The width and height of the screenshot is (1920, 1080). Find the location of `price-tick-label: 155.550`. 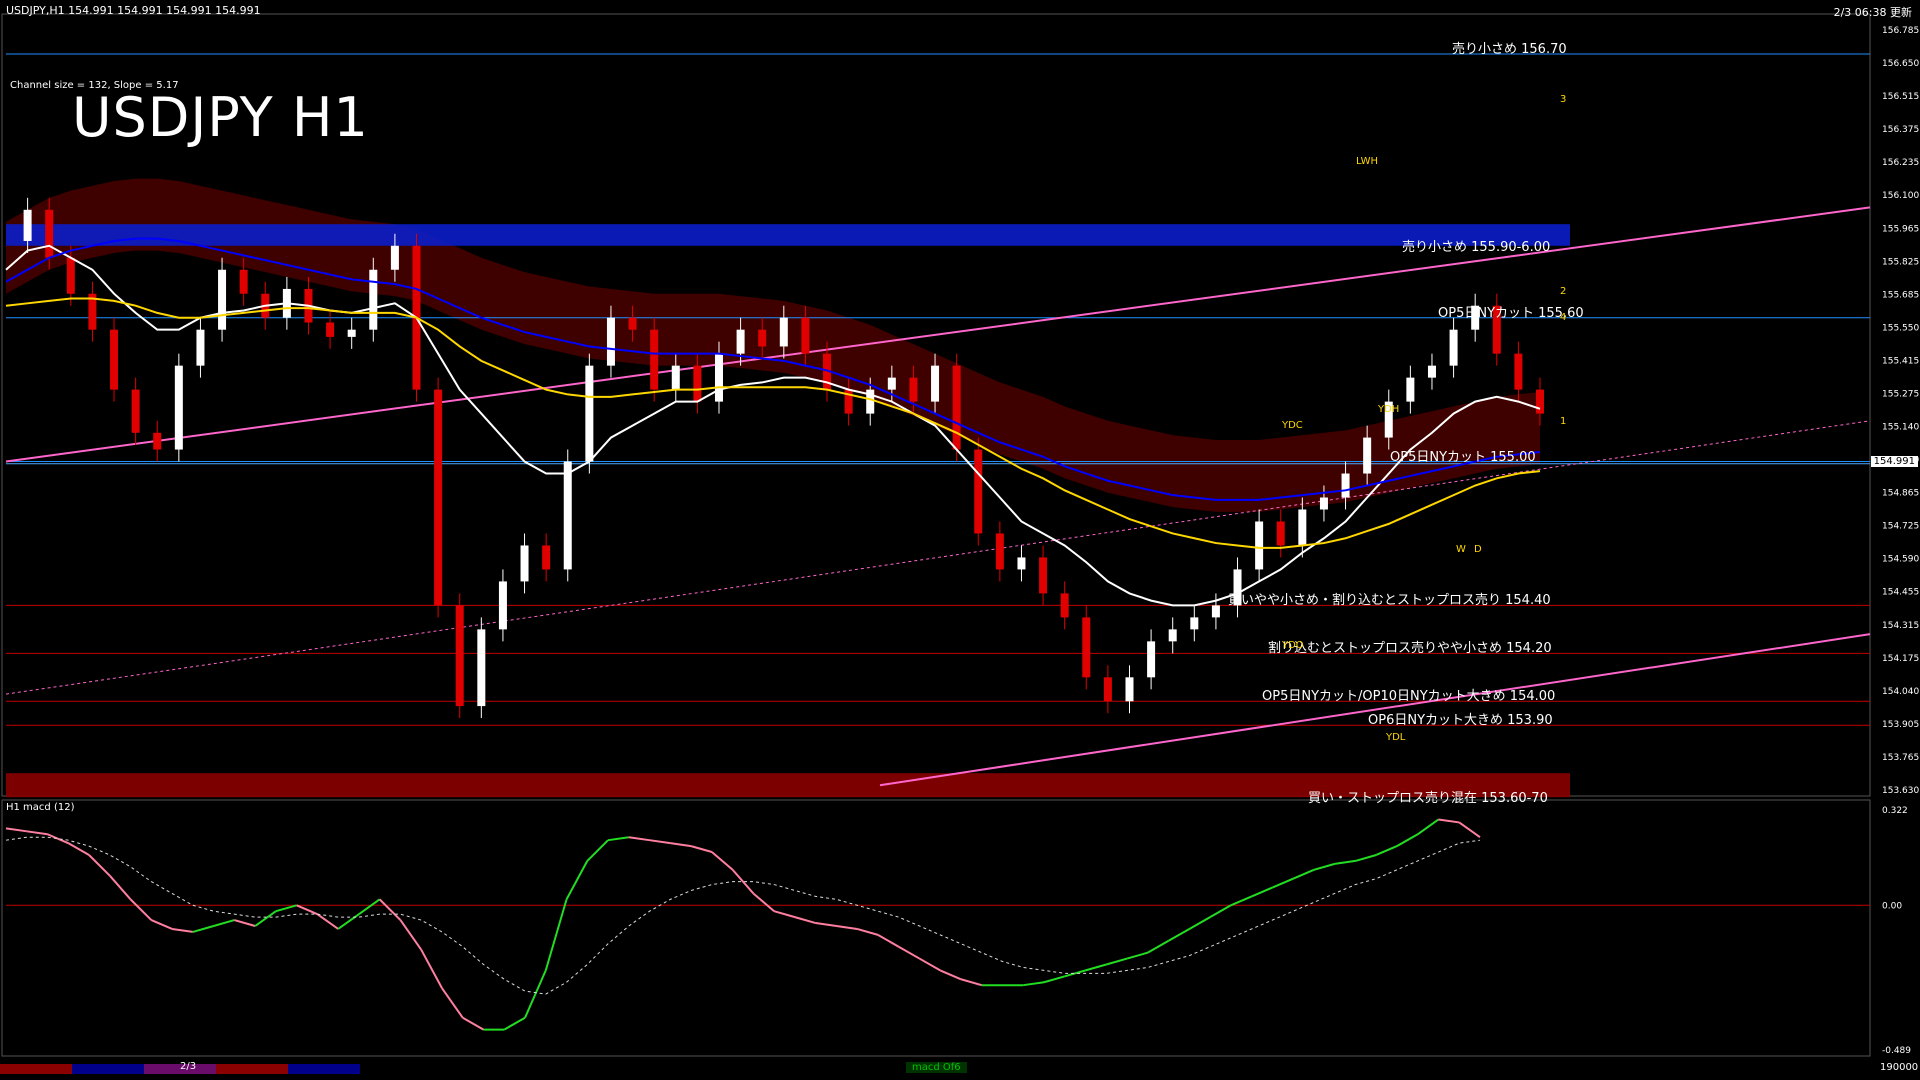

price-tick-label: 155.550 is located at coordinates (1900, 328).